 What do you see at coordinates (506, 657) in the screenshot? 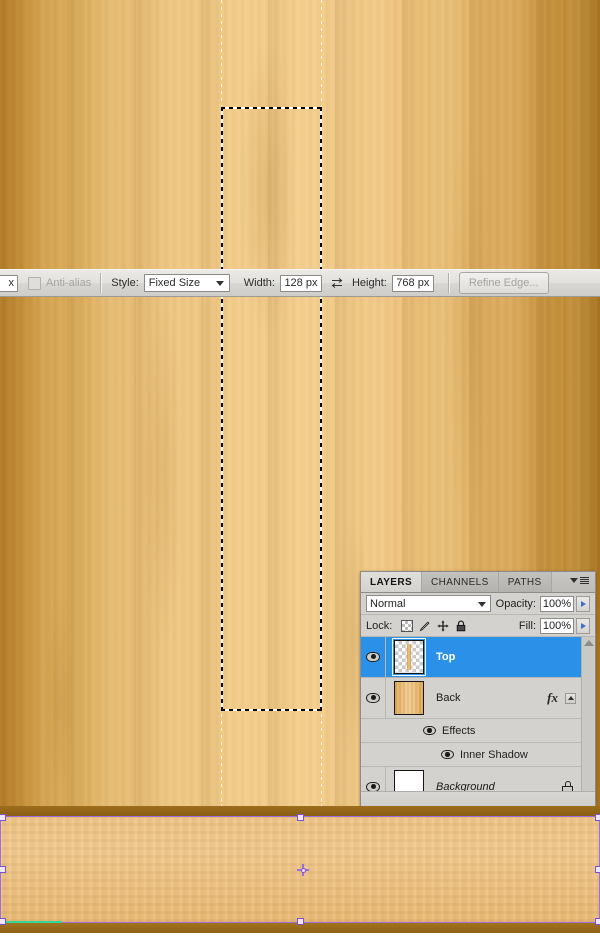
I see `layer-name-top: Top` at bounding box center [506, 657].